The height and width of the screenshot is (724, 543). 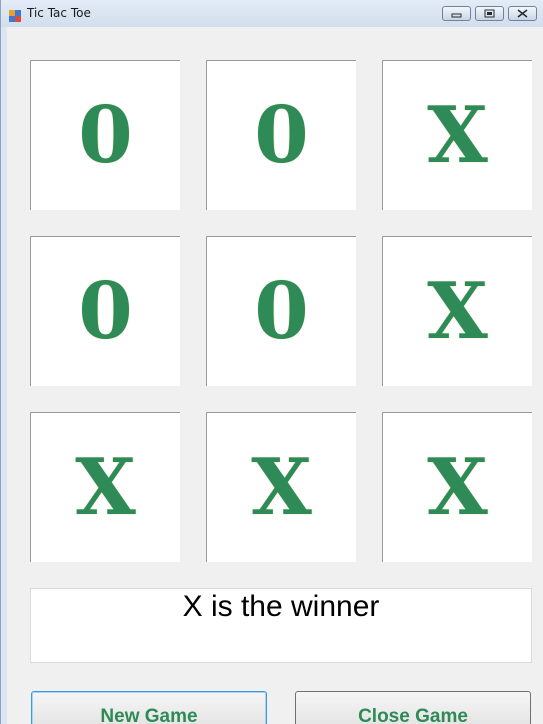 What do you see at coordinates (281, 606) in the screenshot?
I see `winner-message: X is the winner` at bounding box center [281, 606].